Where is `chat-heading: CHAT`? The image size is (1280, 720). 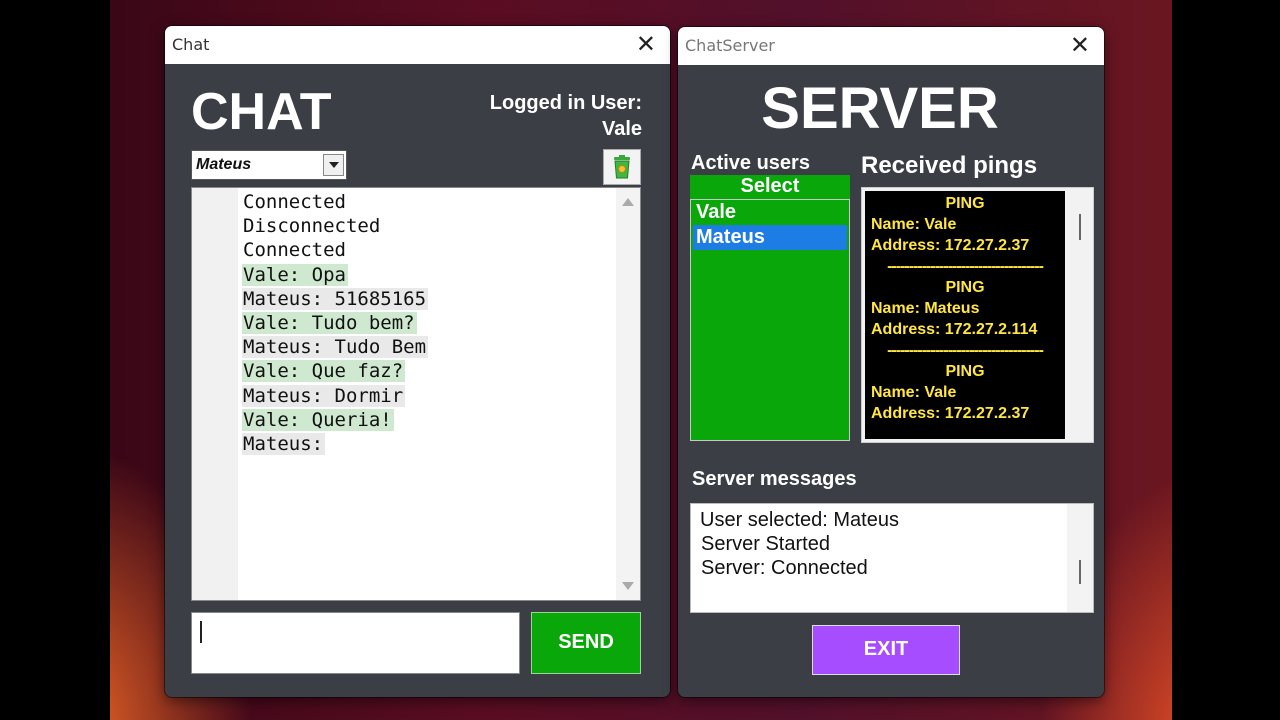
chat-heading: CHAT is located at coordinates (261, 112).